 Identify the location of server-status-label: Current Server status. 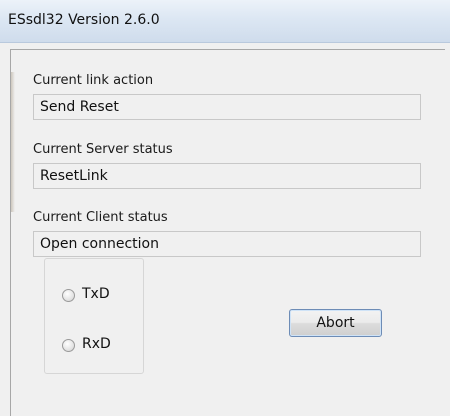
(103, 149).